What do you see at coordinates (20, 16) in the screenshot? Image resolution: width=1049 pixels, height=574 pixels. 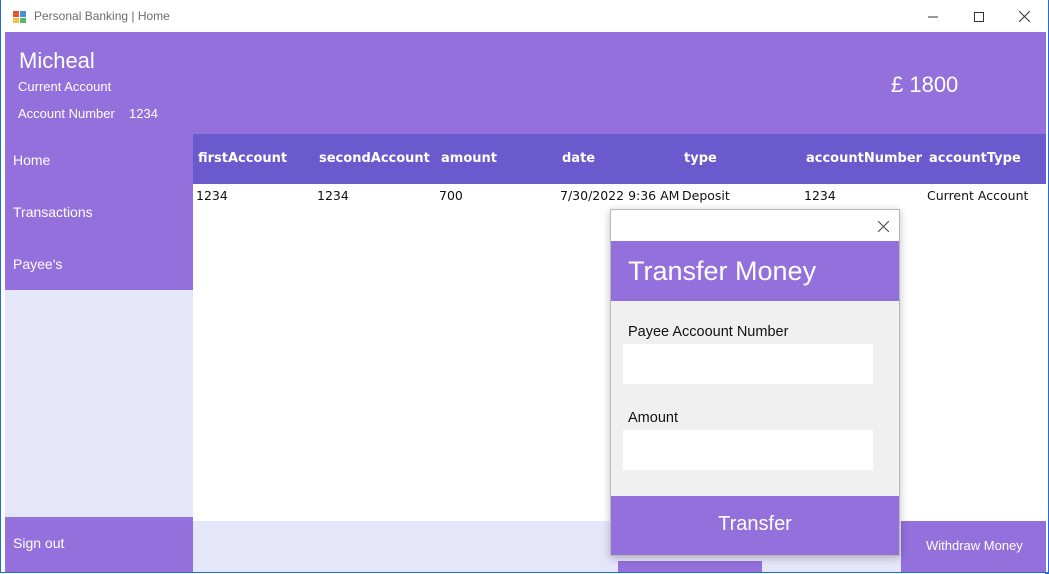 I see `app-icon` at bounding box center [20, 16].